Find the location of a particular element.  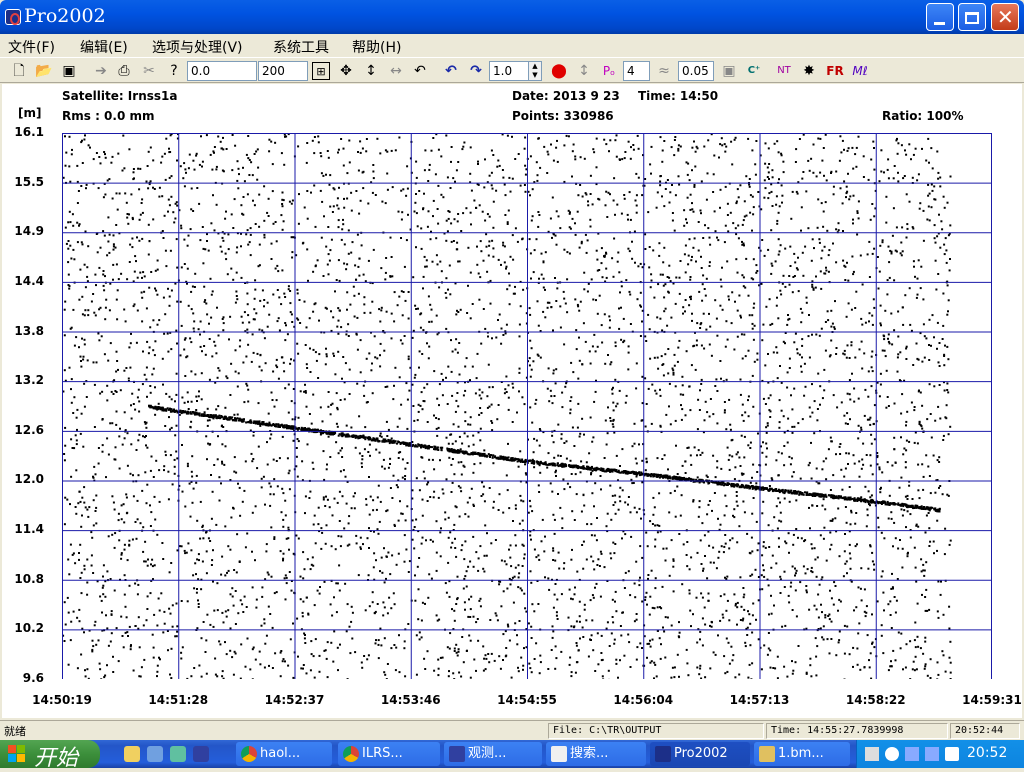

ml-icon: Mℓ is located at coordinates (860, 71).